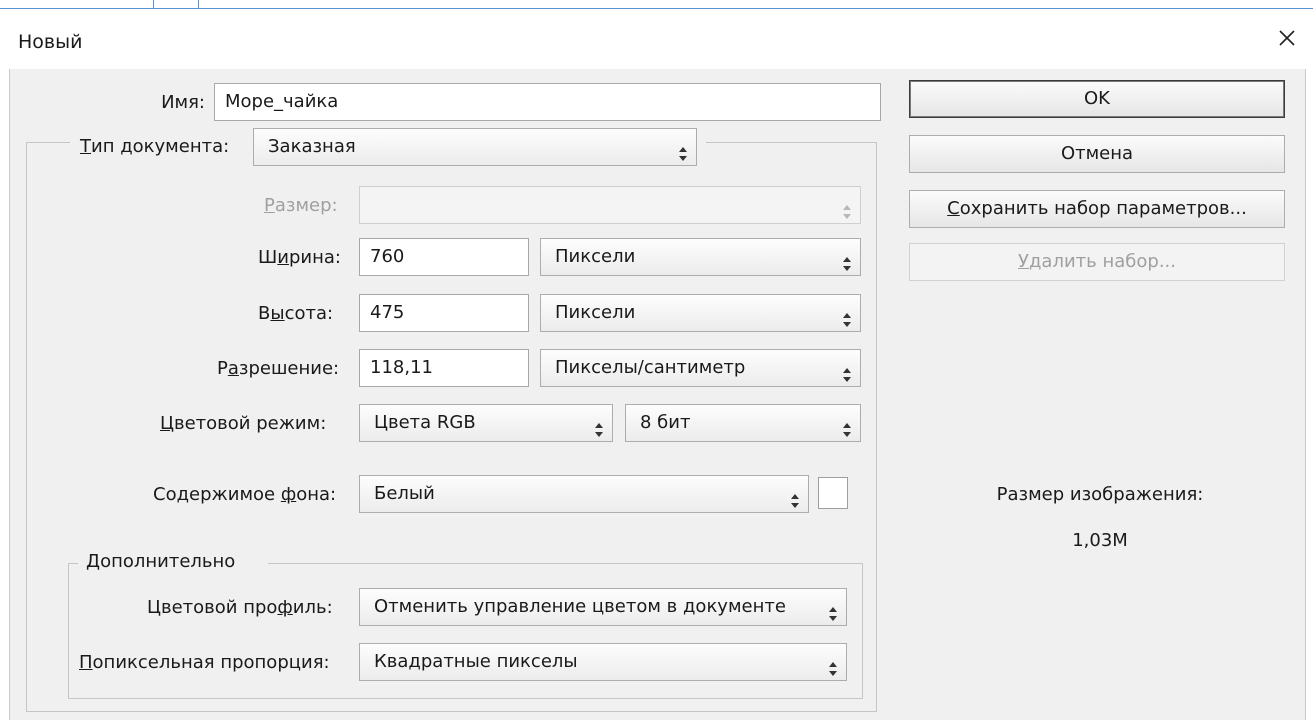 The height and width of the screenshot is (720, 1313). I want to click on pixel-aspect-label: Попиксельная пропорция:, so click(204, 662).